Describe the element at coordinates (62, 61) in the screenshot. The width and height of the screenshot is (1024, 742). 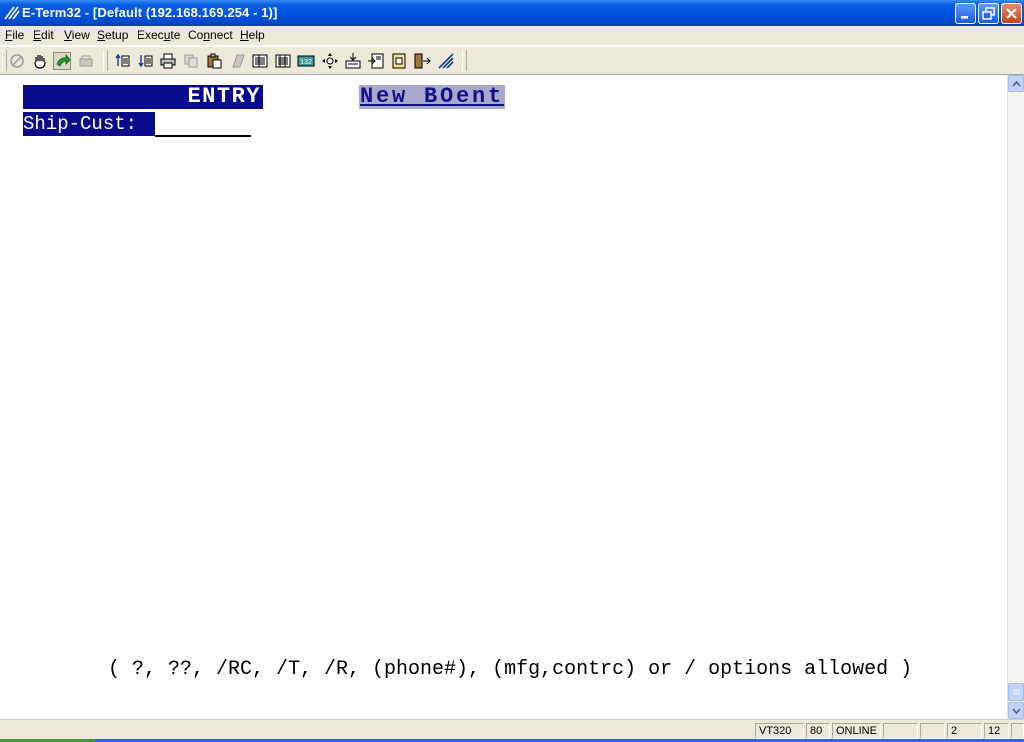
I see `connect-icon` at that location.